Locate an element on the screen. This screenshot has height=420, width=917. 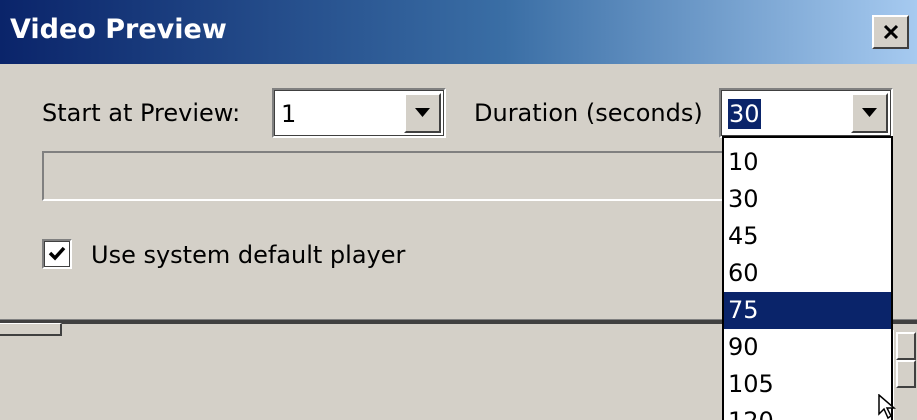
dropdown-option: 120 is located at coordinates (807, 411).